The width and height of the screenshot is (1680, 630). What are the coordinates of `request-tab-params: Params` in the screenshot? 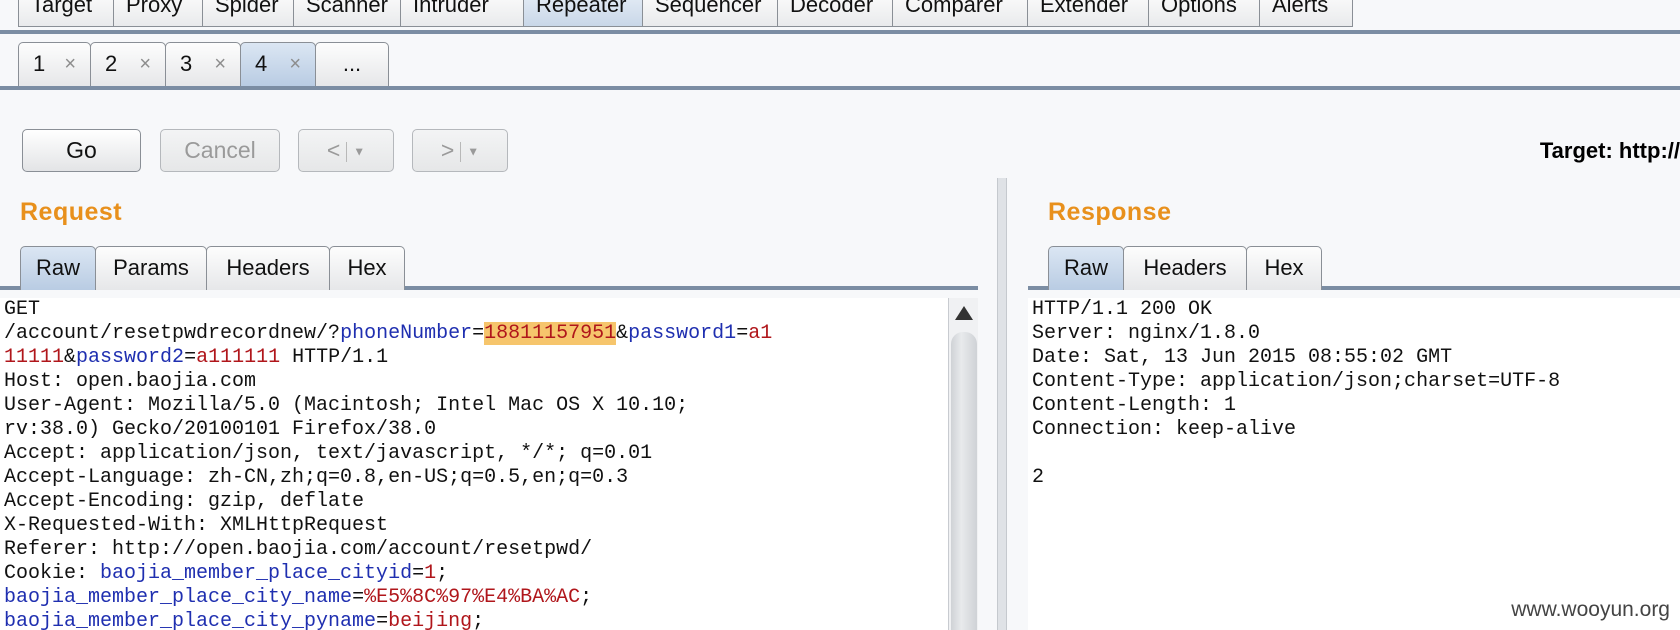 It's located at (151, 268).